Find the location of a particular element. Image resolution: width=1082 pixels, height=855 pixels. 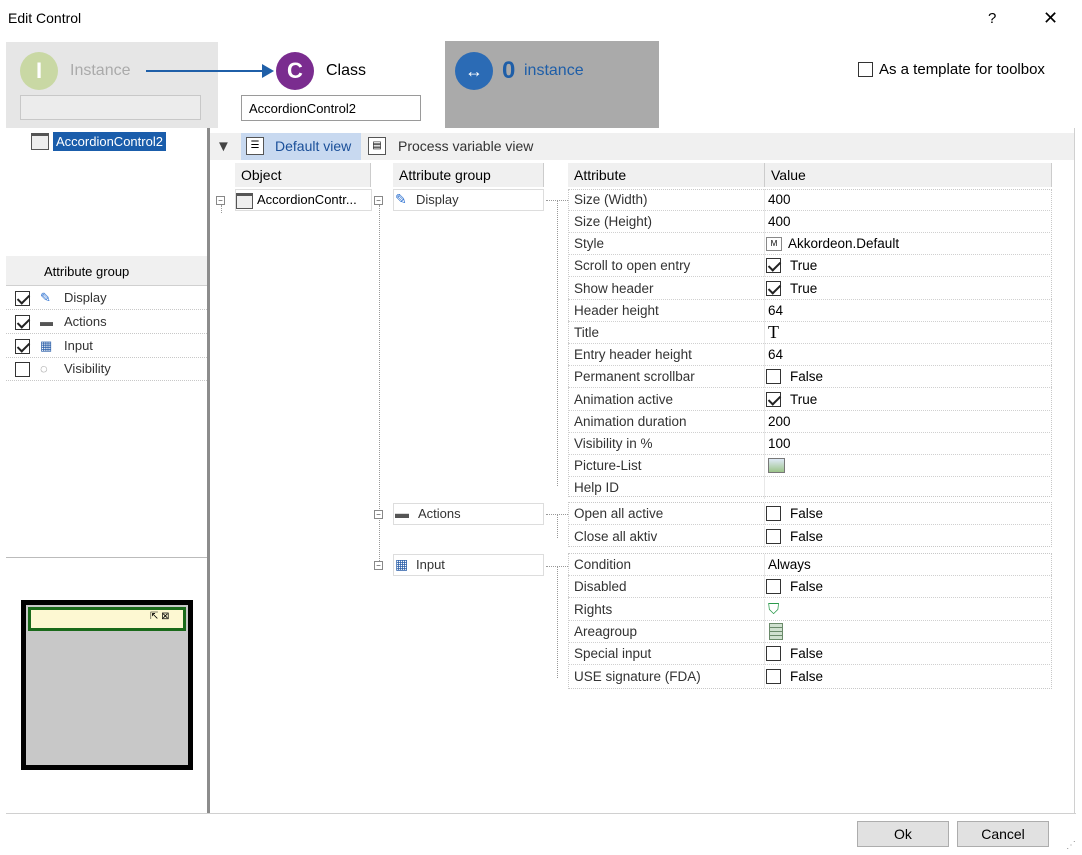

attribute-row: Animation active True is located at coordinates (810, 400).